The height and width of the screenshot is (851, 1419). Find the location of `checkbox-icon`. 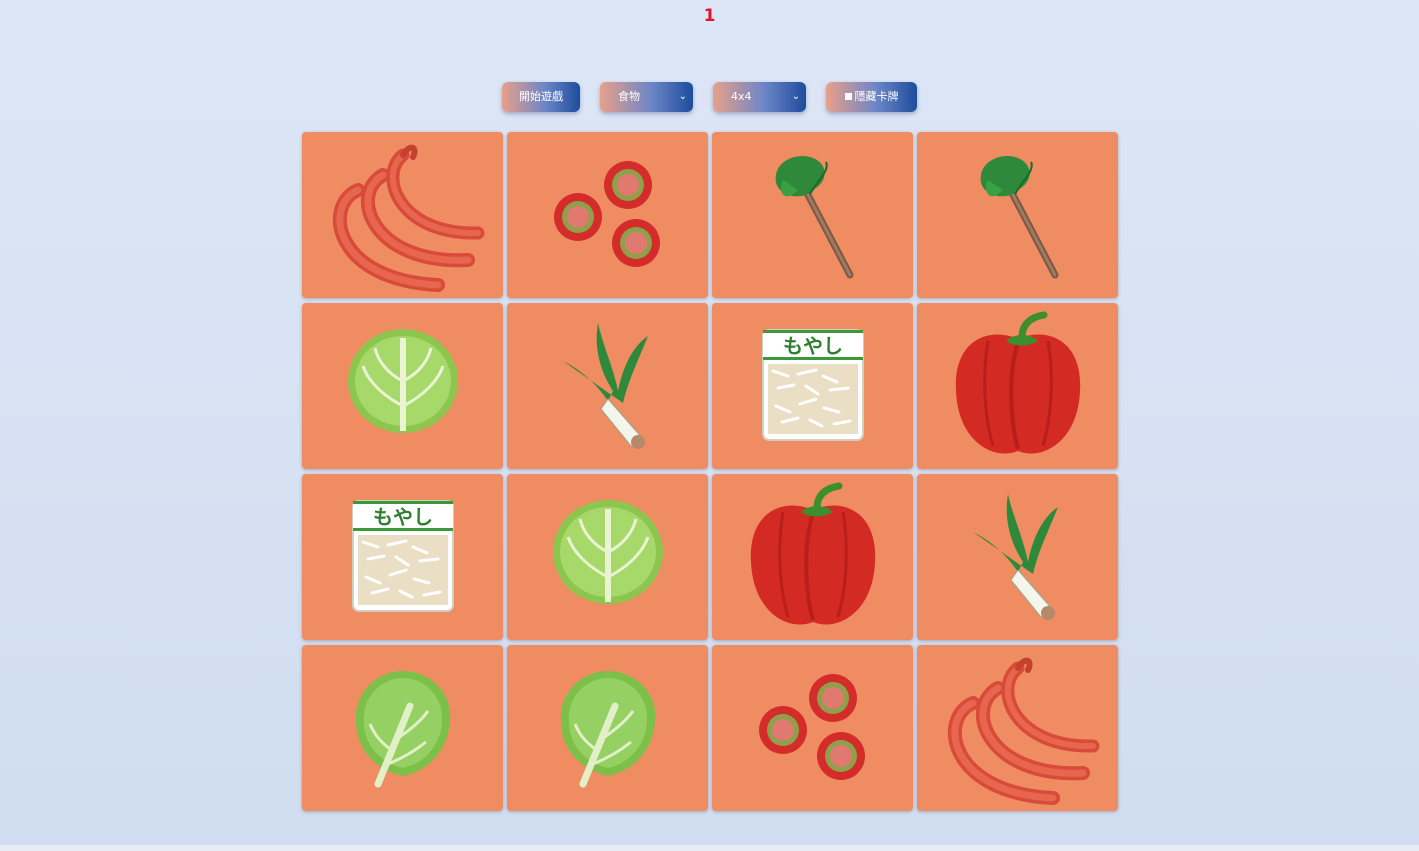

checkbox-icon is located at coordinates (848, 96).